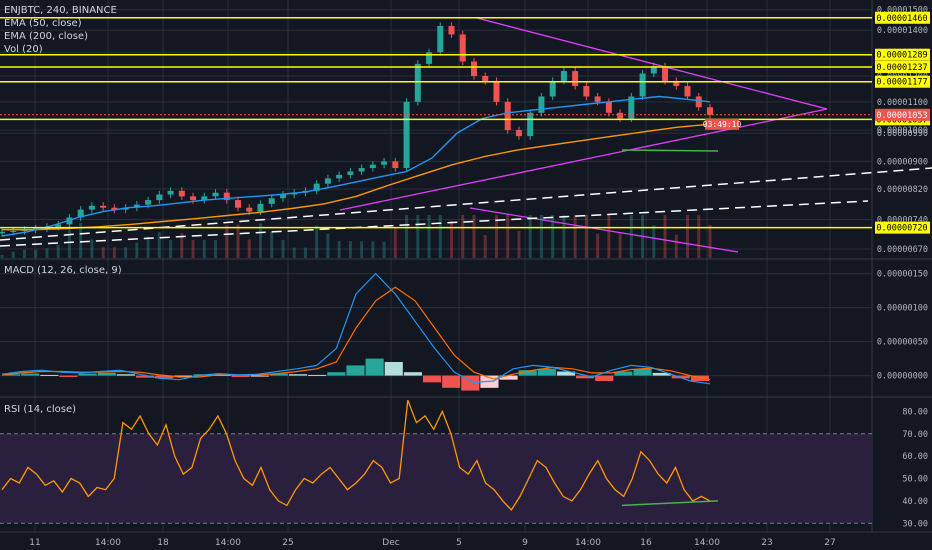 This screenshot has width=932, height=550. Describe the element at coordinates (646, 543) in the screenshot. I see `x-tick-label: 16` at that location.